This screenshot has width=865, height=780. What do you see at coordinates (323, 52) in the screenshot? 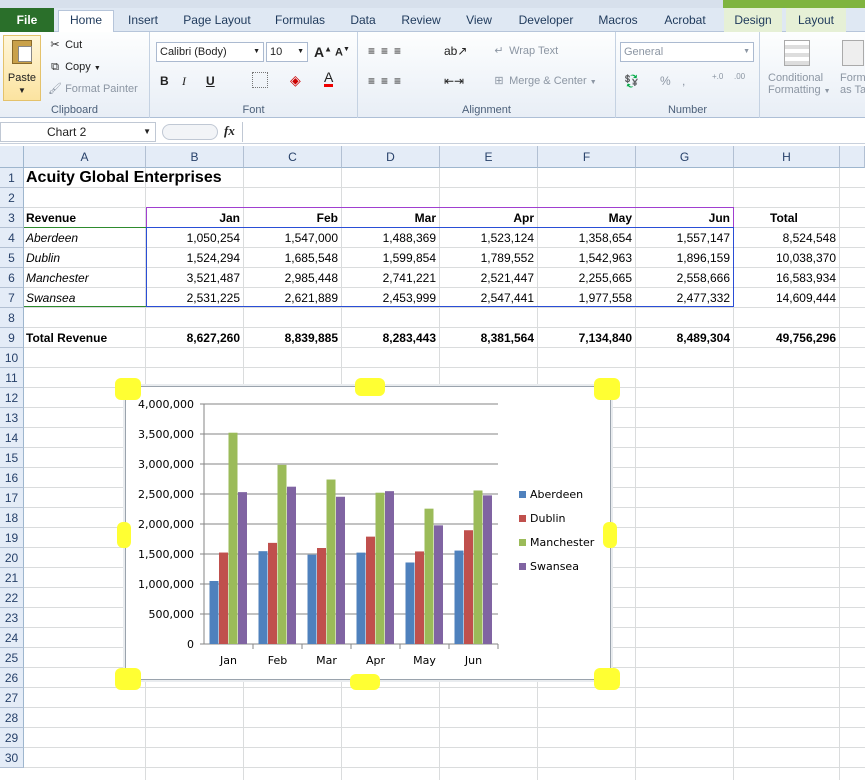
I see `grow-font-icon: A▲` at bounding box center [323, 52].